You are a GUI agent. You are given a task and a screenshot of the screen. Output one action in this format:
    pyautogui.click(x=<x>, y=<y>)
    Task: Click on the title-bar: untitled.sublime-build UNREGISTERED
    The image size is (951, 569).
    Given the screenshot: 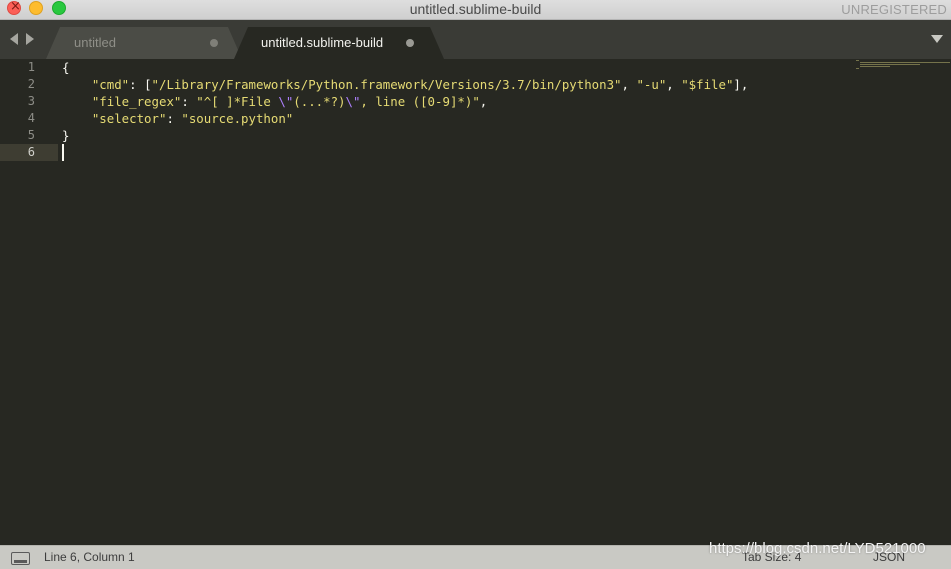 What is the action you would take?
    pyautogui.click(x=475, y=10)
    